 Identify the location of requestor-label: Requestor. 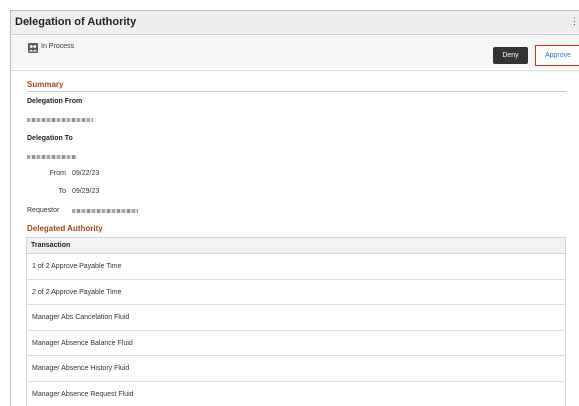
(43, 210).